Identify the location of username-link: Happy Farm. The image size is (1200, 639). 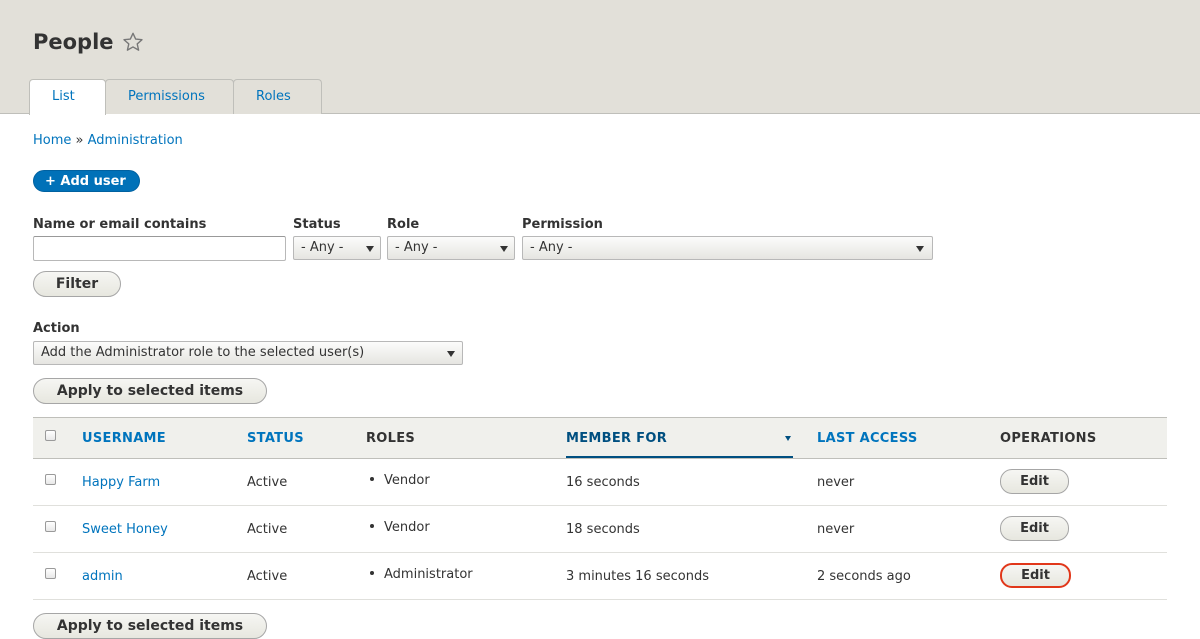
(121, 482).